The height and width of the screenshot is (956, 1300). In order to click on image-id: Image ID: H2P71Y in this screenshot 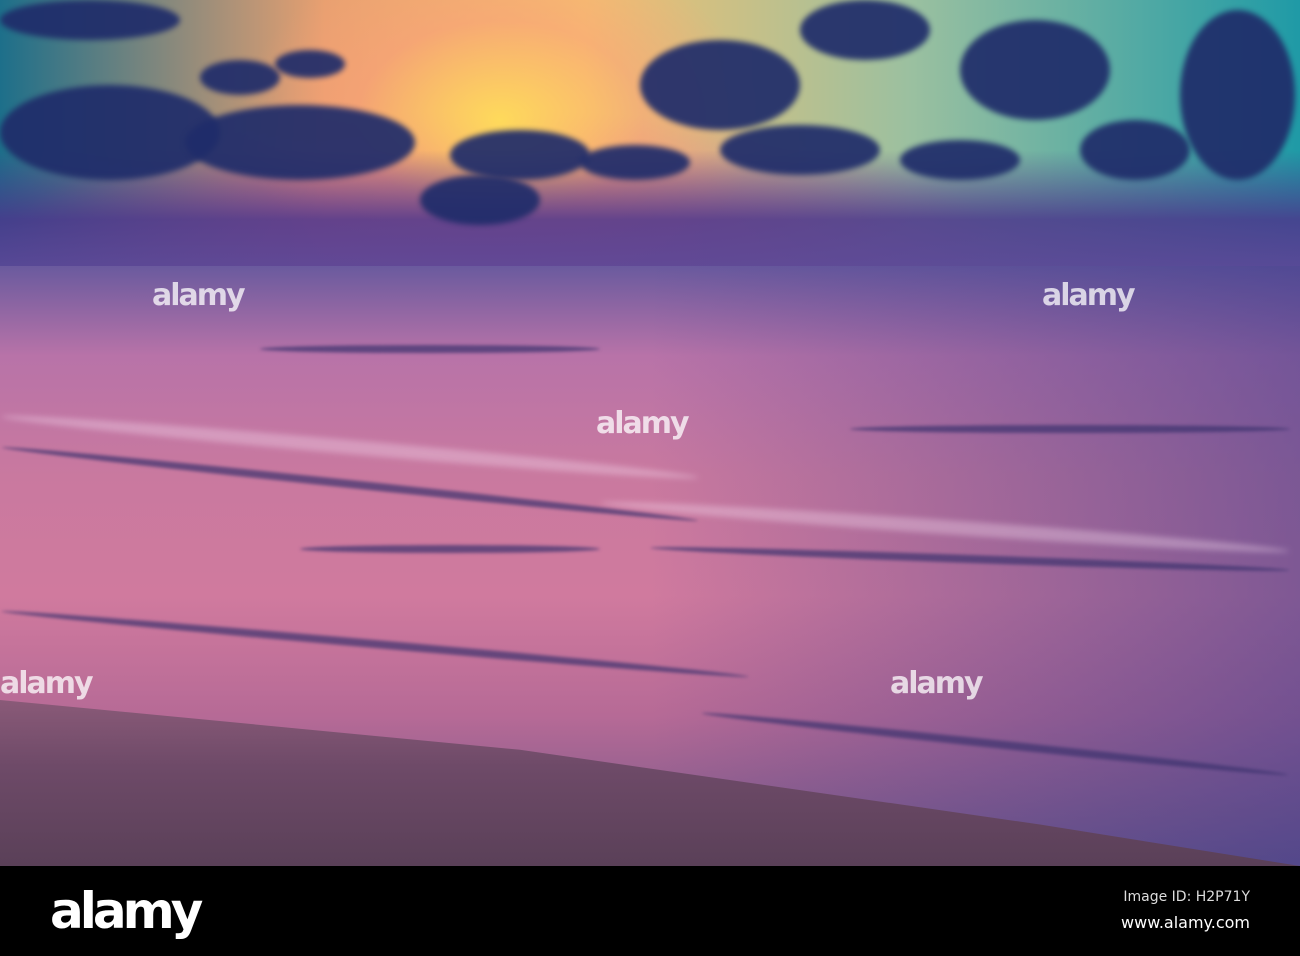, I will do `click(1186, 897)`.